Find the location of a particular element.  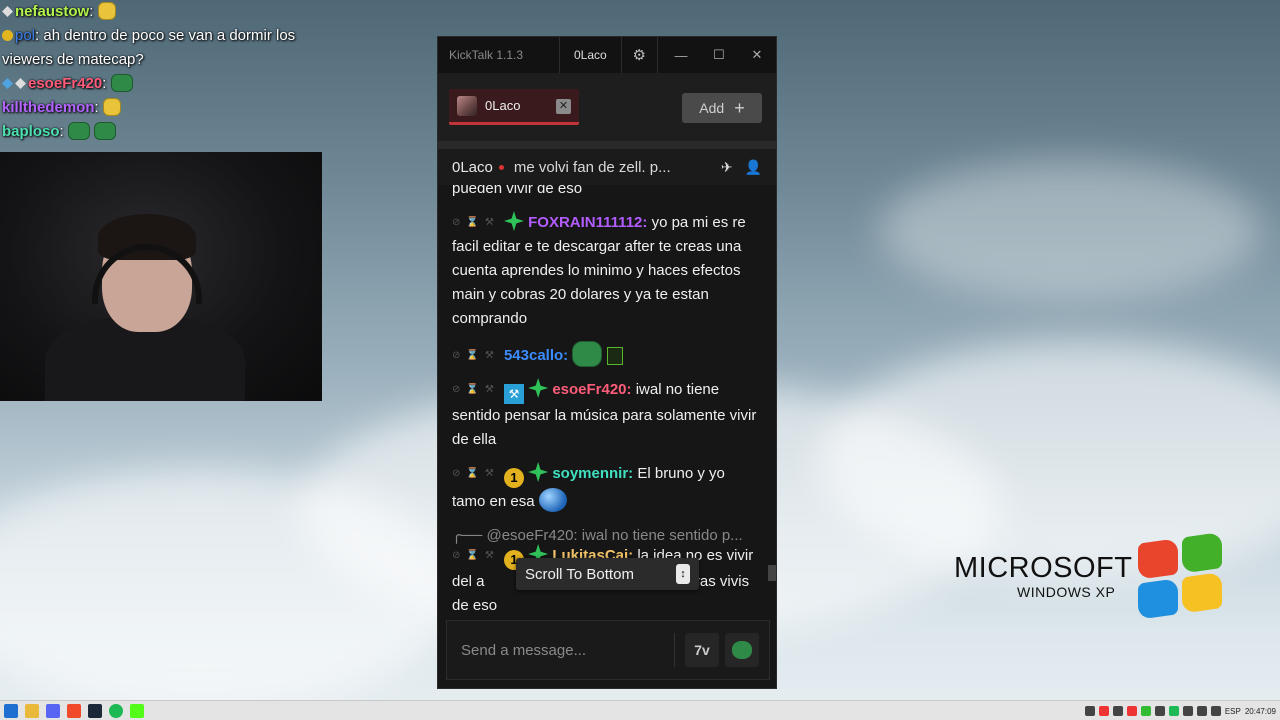

overlay-chat-line: killthedemon: is located at coordinates (162, 108).